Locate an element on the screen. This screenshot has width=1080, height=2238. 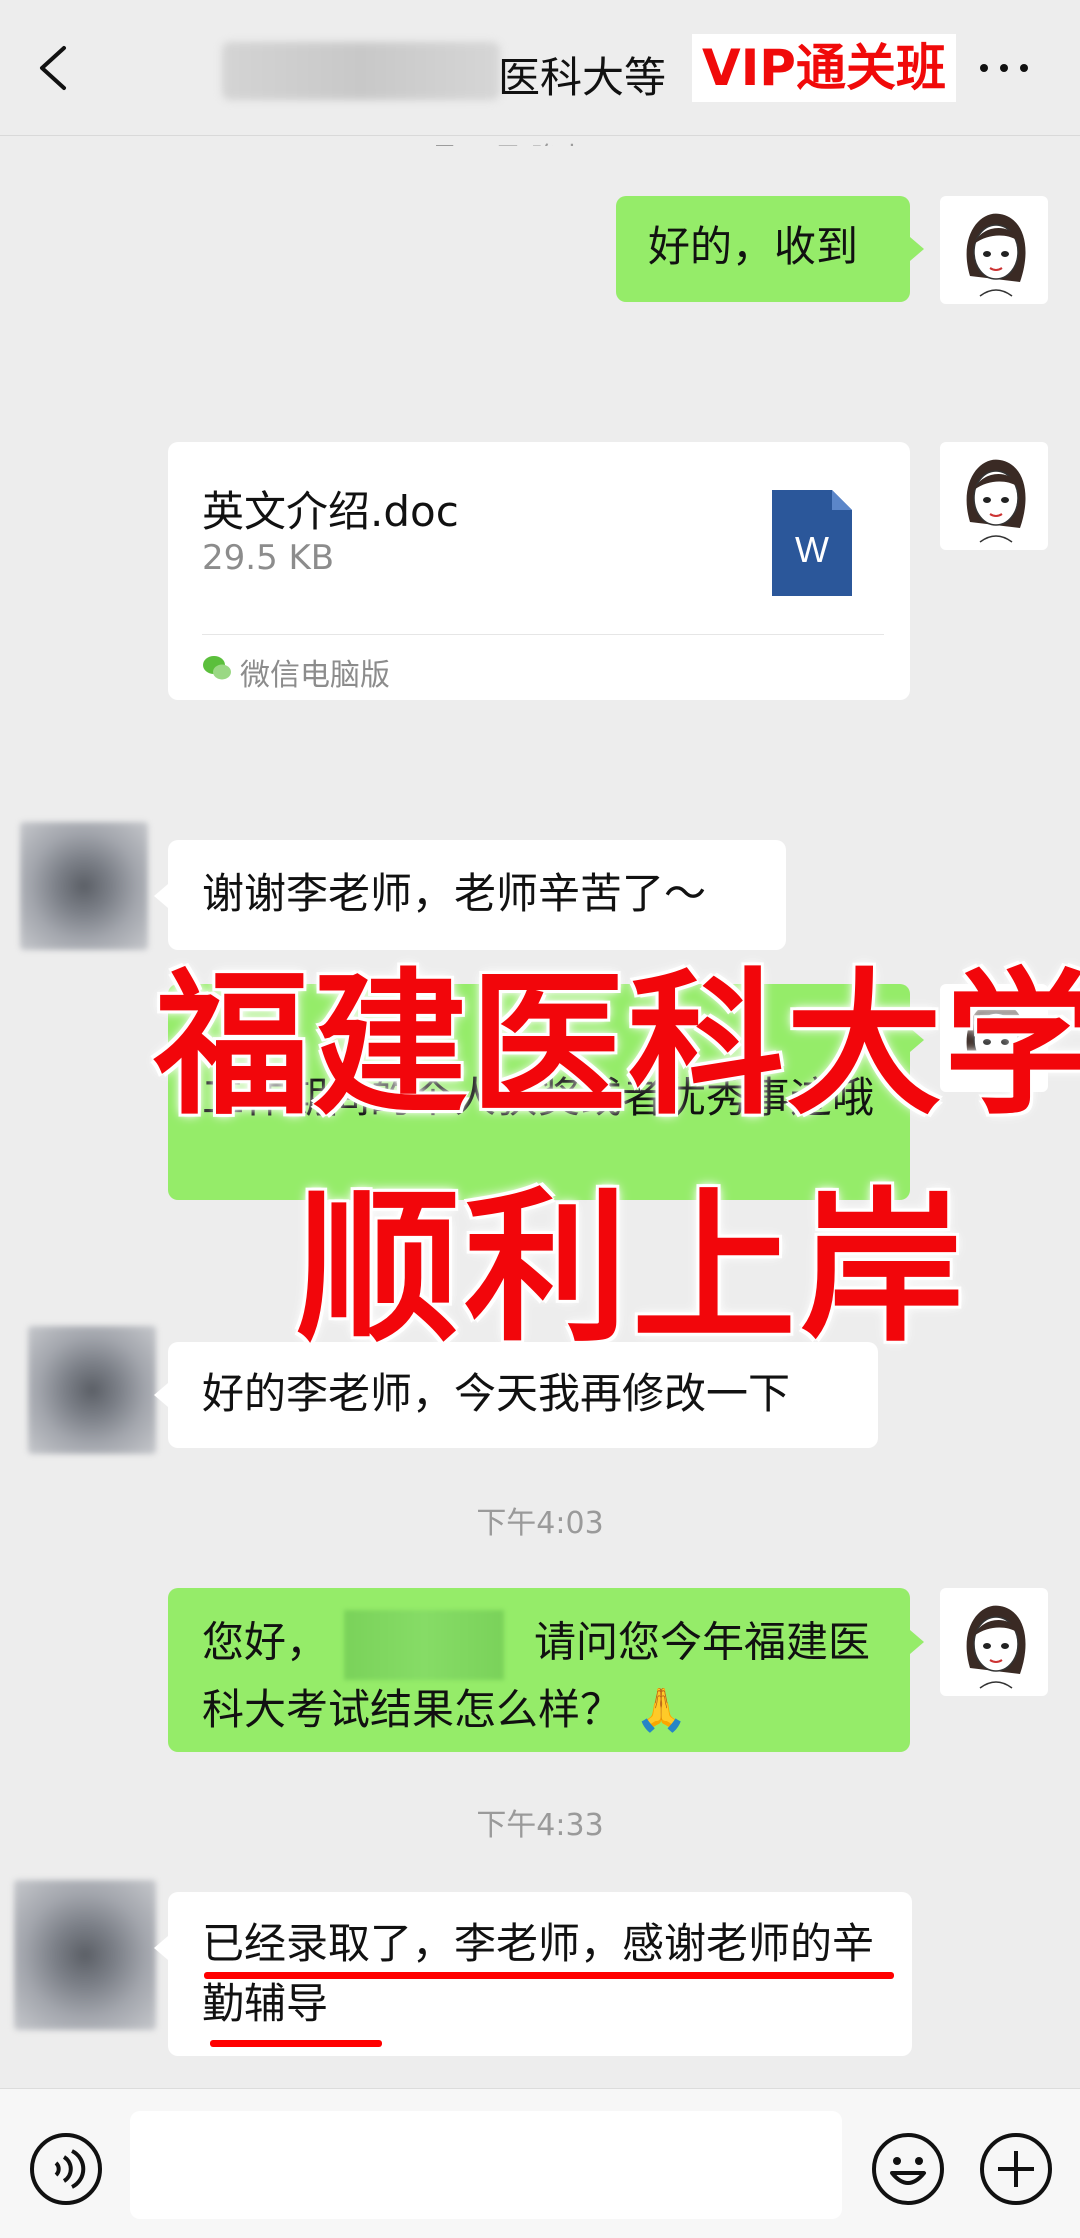
more-horizontal-icon is located at coordinates (1004, 68).